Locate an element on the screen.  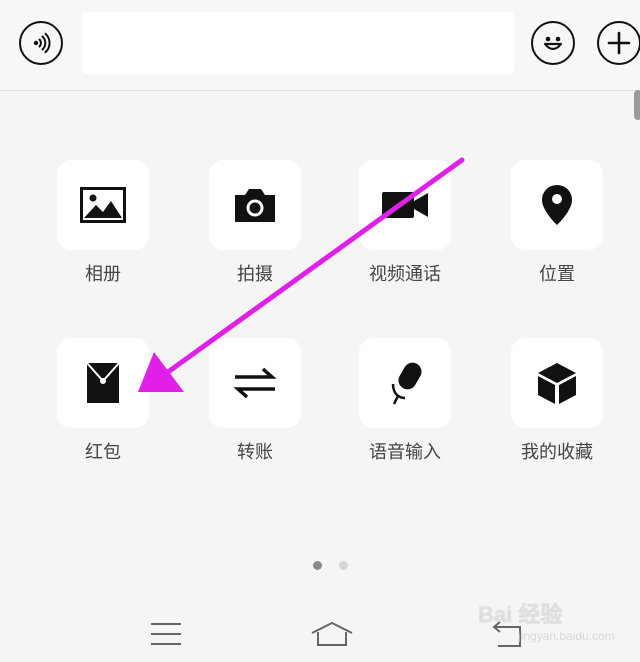
red-envelope-icon is located at coordinates (103, 382).